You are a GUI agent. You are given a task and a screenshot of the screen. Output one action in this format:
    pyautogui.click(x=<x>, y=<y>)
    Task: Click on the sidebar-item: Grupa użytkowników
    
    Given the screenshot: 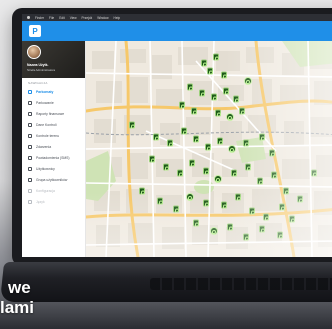 What is the action you would take?
    pyautogui.click(x=53, y=179)
    